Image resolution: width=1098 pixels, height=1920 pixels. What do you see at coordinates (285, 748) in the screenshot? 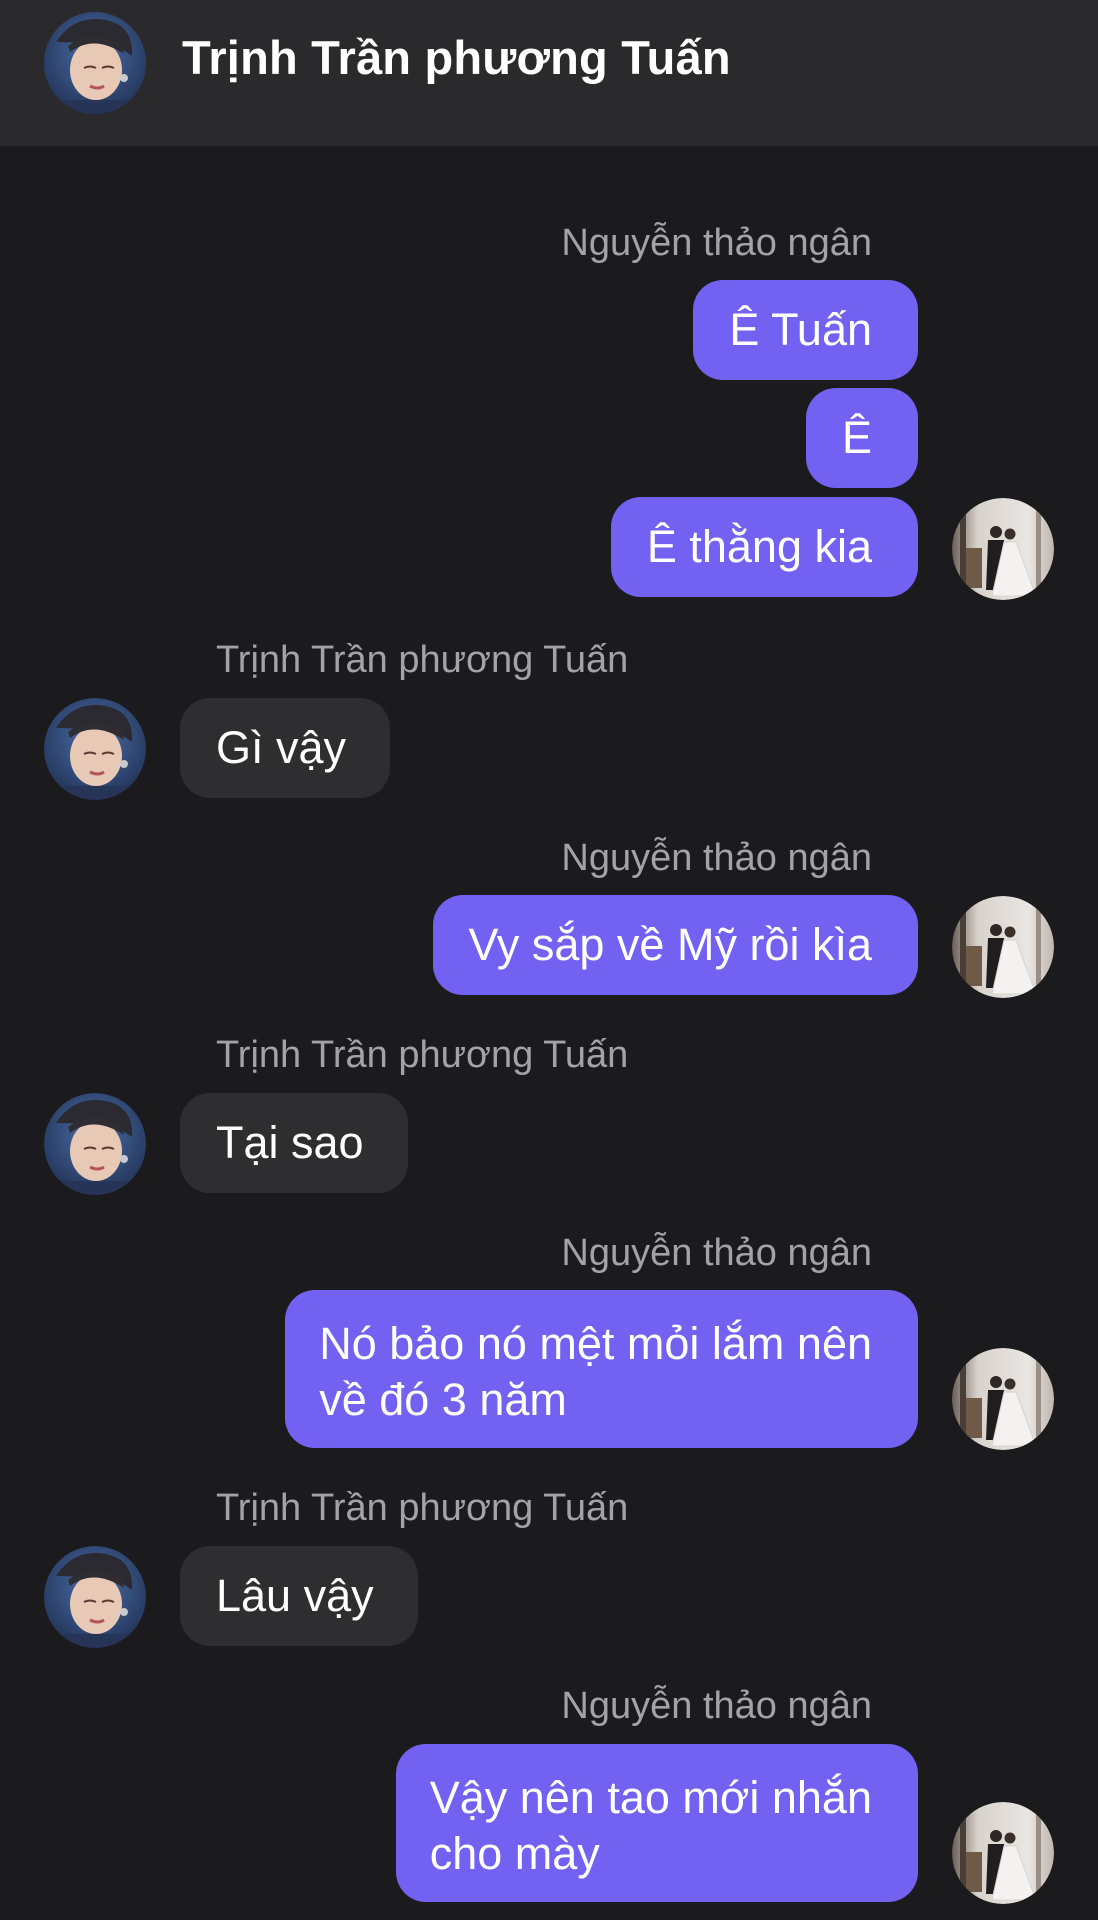
I see `message-bubble-incoming: Gì vậy` at bounding box center [285, 748].